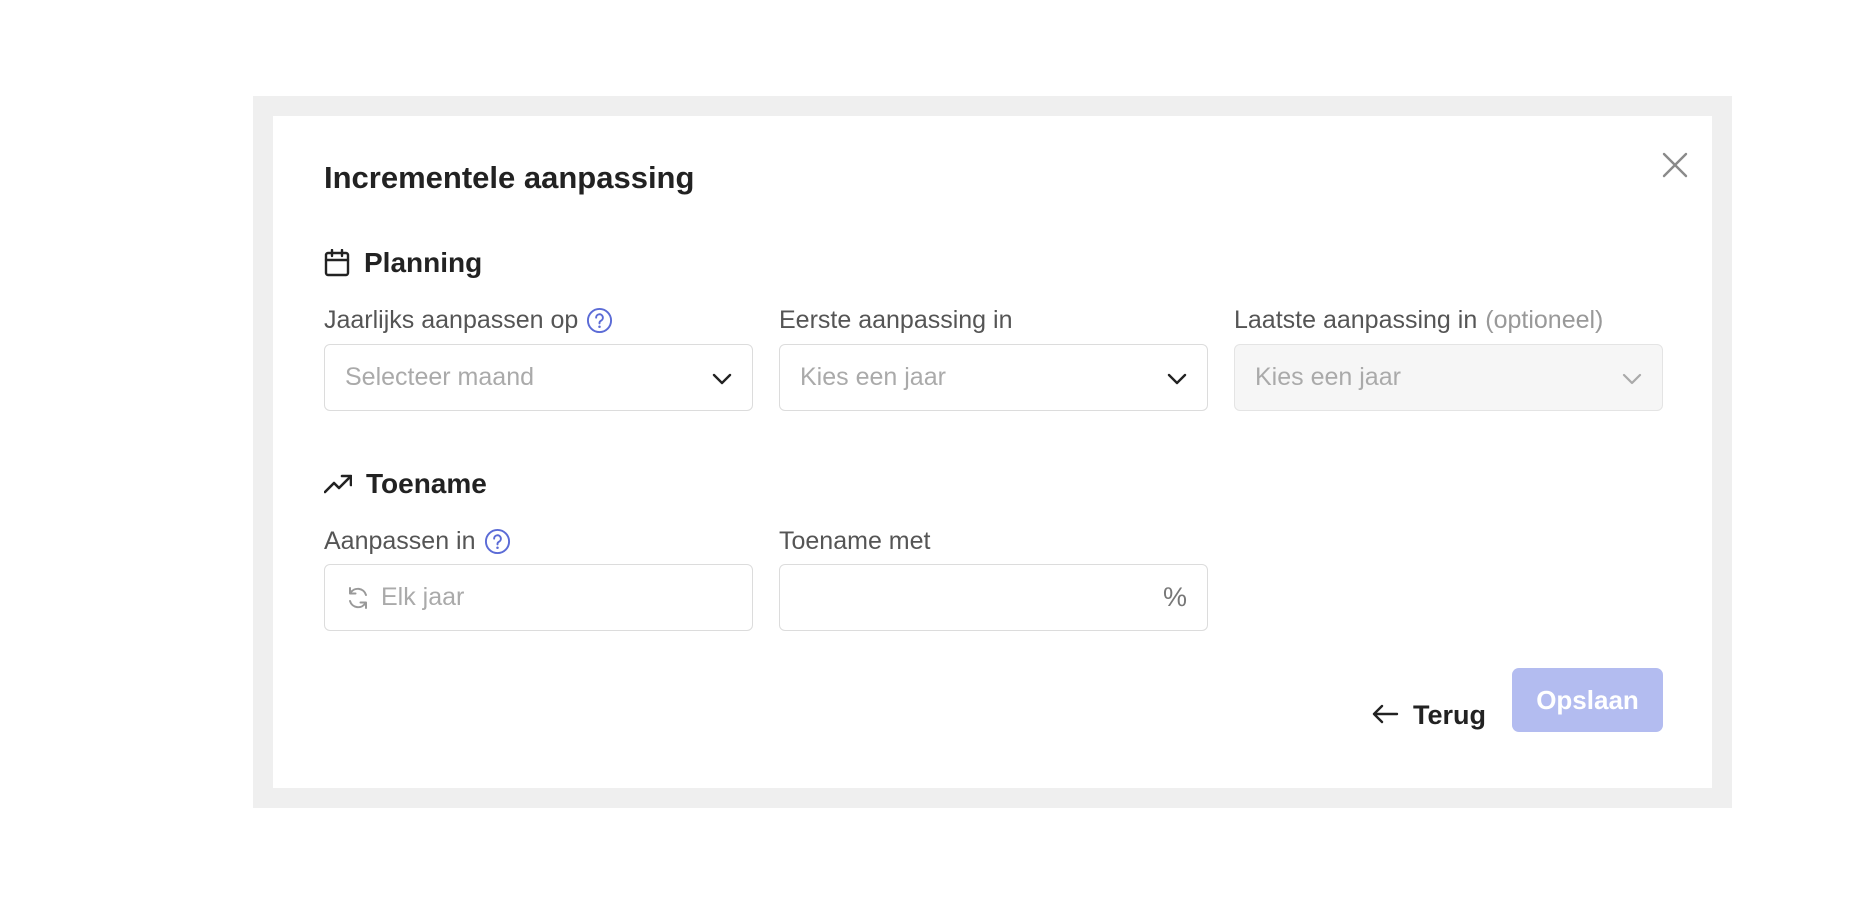  Describe the element at coordinates (468, 320) in the screenshot. I see `annual-adjust-month-label: Jaarlijks aanpassen op` at that location.